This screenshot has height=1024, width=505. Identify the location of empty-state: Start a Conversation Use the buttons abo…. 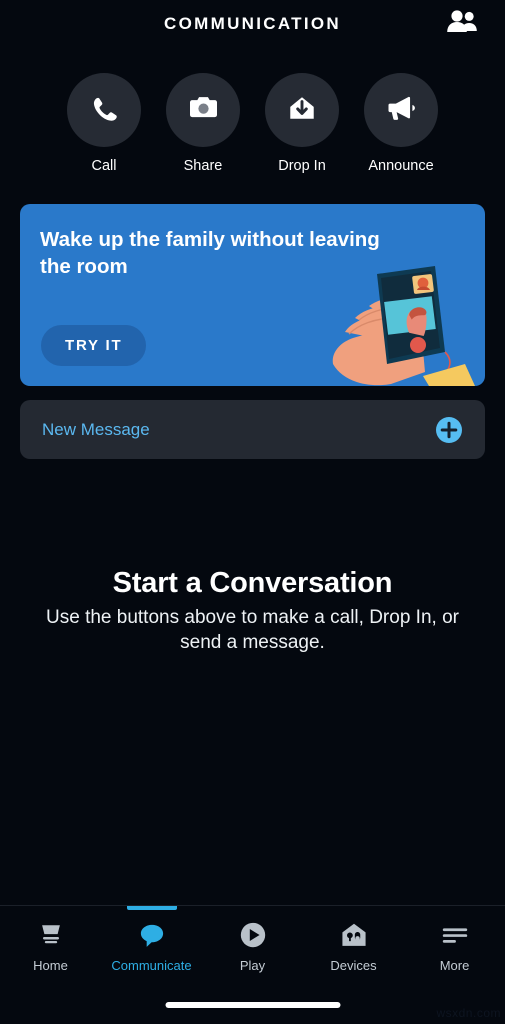
(252, 611).